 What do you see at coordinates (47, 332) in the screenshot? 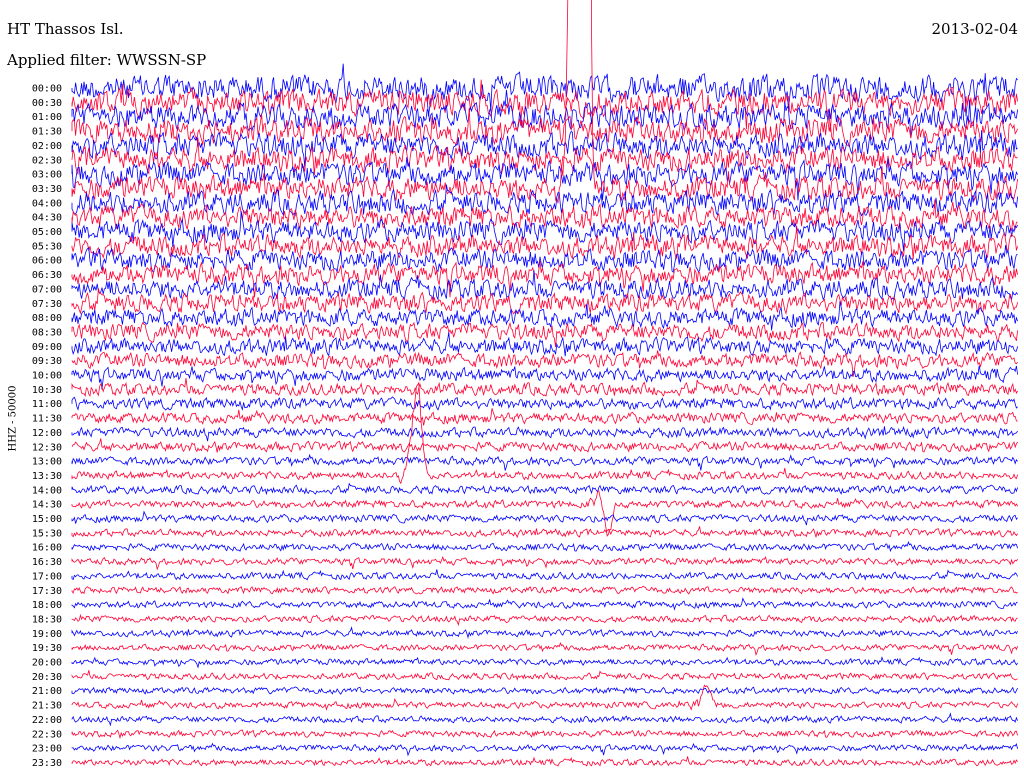
I see `time-label: 08:30` at bounding box center [47, 332].